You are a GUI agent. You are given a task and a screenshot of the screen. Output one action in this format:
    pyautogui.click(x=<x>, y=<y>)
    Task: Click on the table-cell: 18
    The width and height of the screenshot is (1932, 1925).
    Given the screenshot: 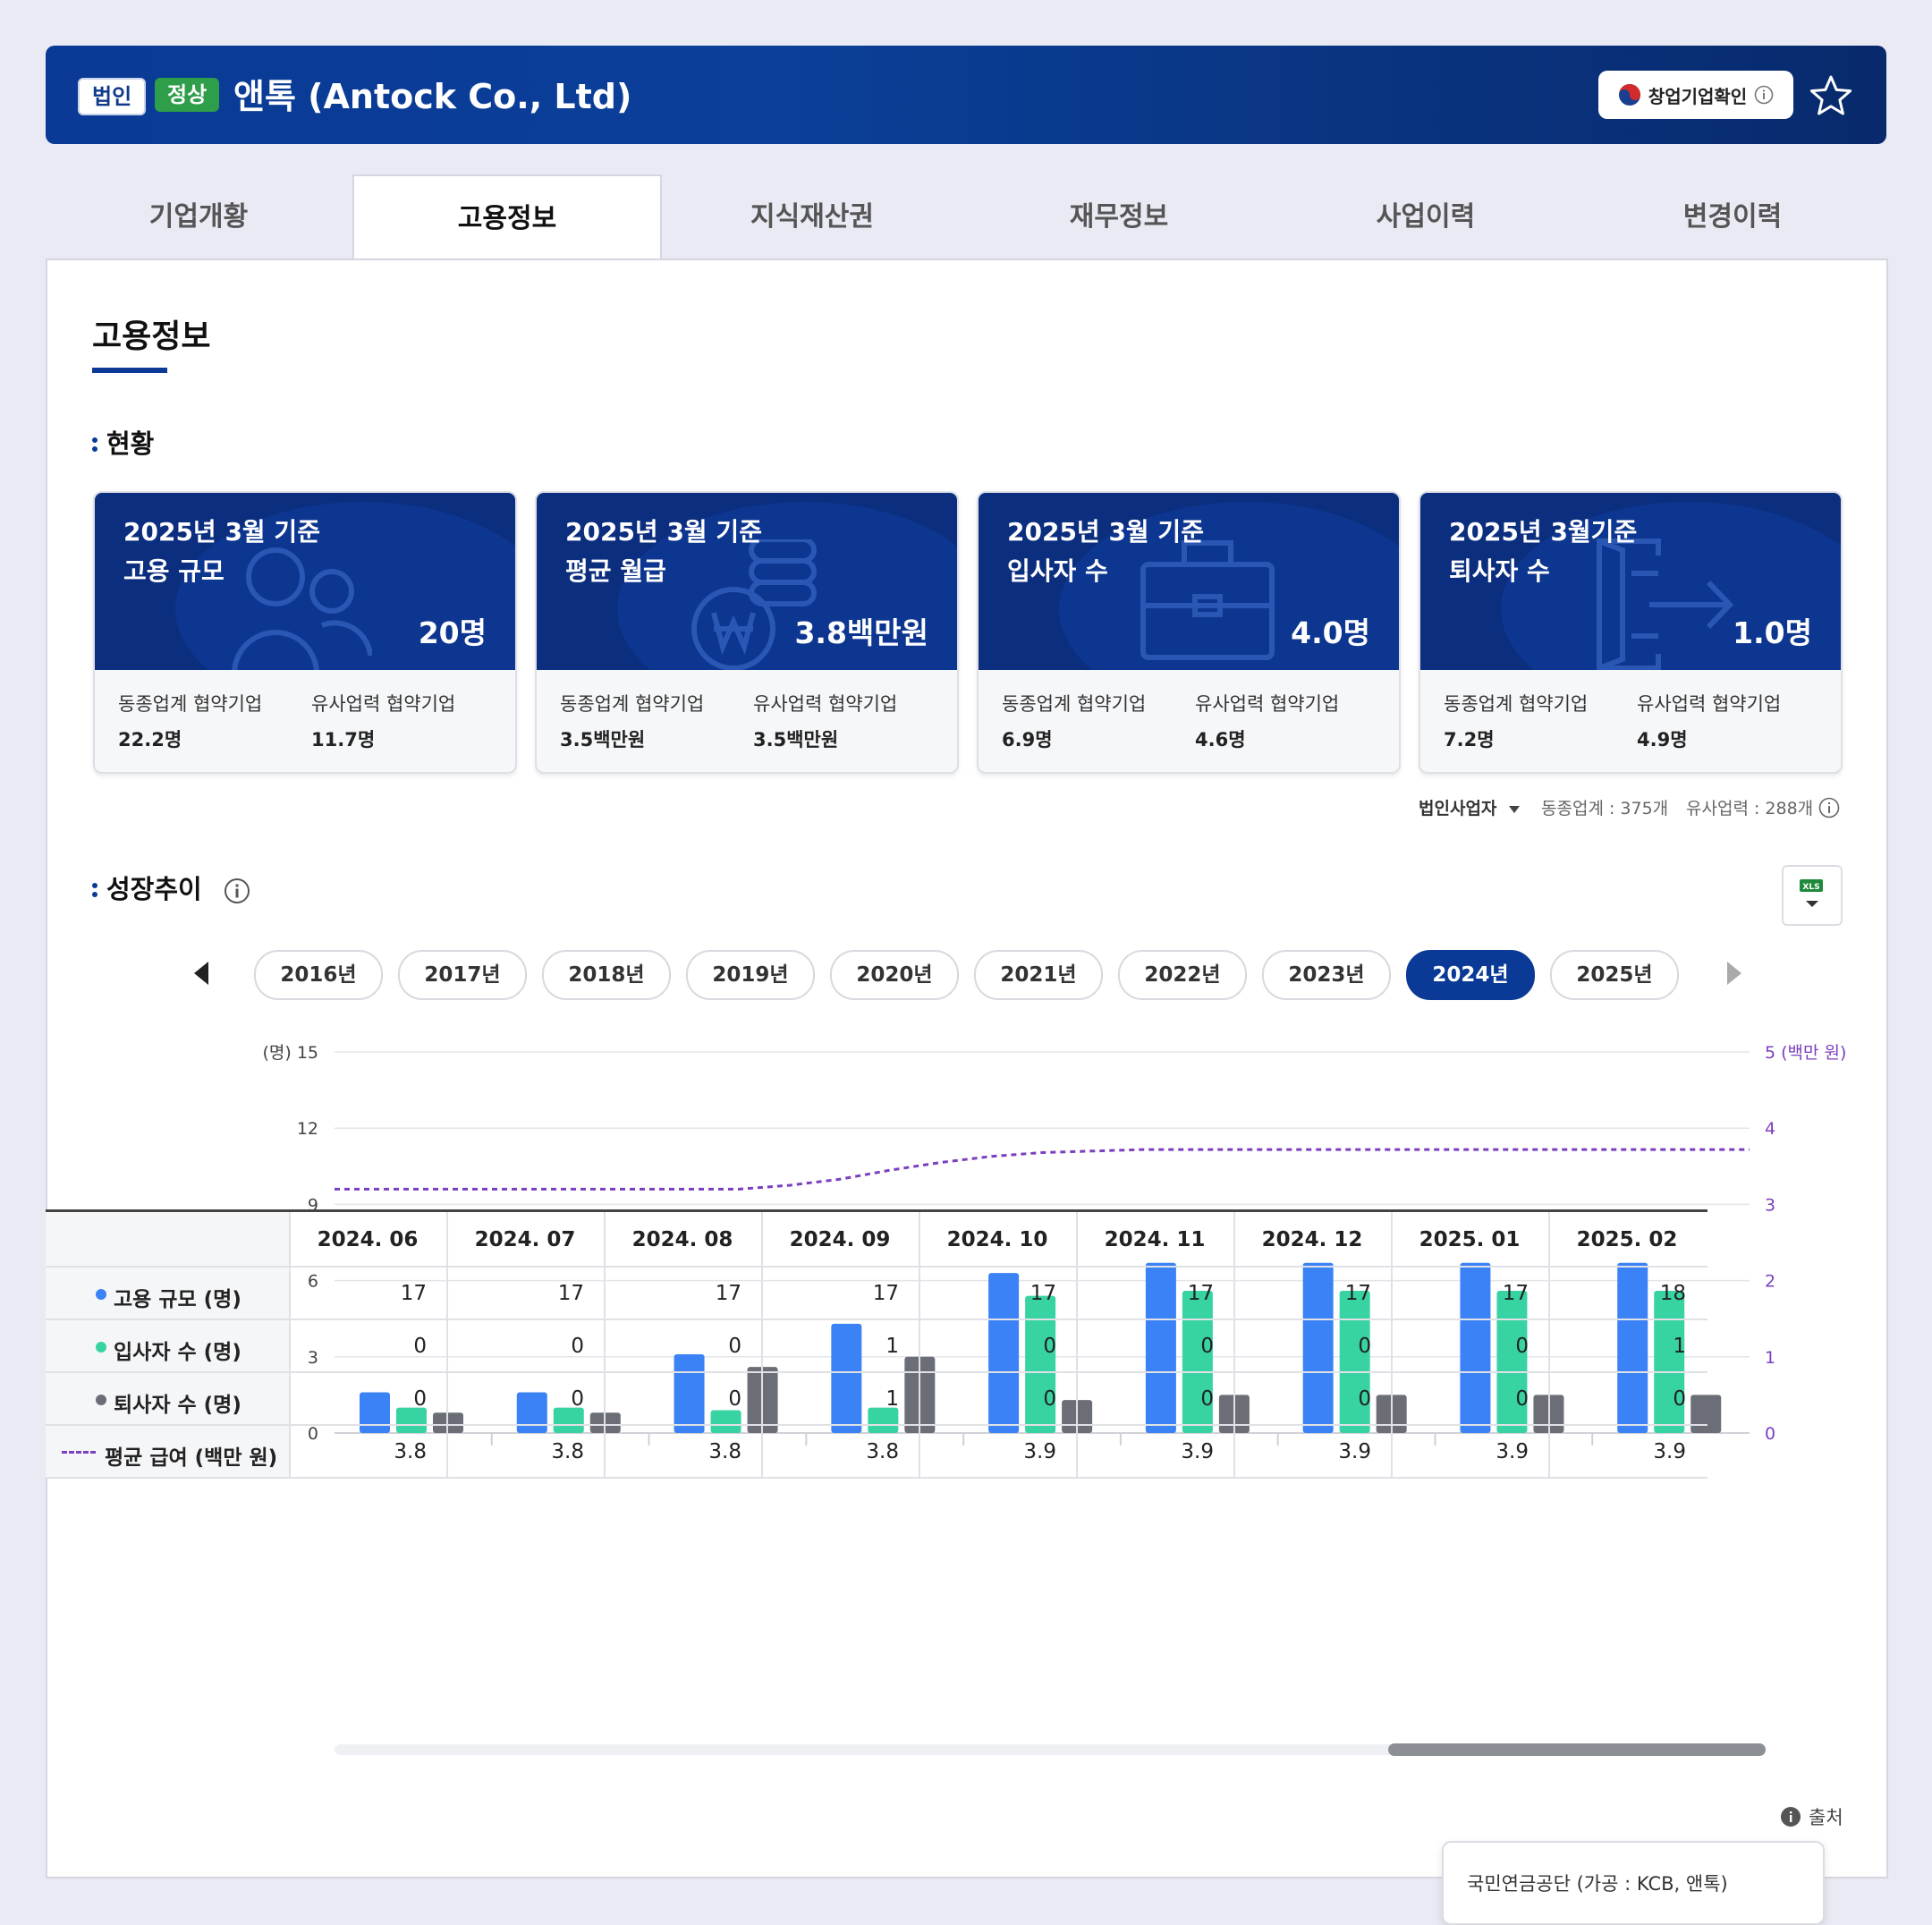 What is the action you would take?
    pyautogui.click(x=1672, y=1293)
    